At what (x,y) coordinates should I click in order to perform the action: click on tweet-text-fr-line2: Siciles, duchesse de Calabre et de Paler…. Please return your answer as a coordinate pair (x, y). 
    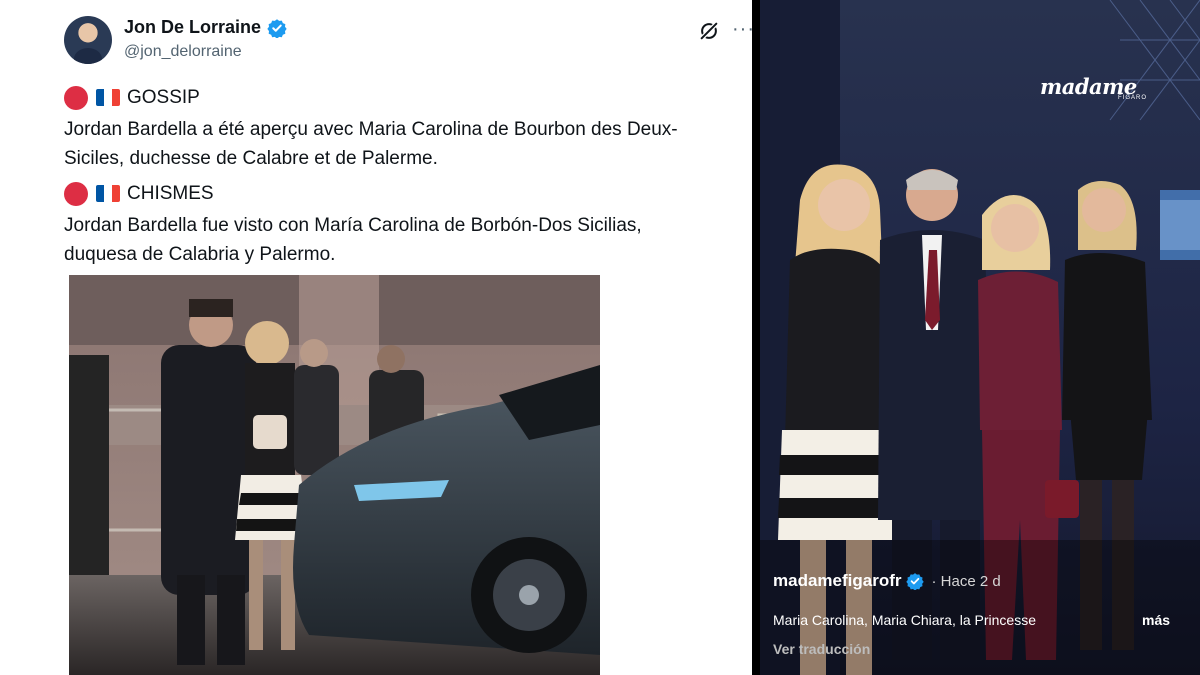
    Looking at the image, I should click on (251, 158).